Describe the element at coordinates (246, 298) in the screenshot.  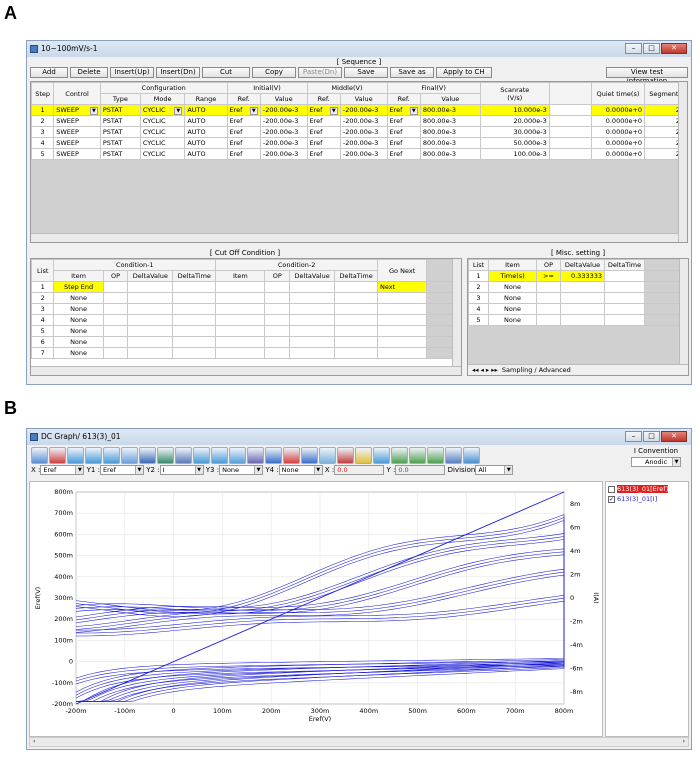
I see `cutoff-row: 2 None` at that location.